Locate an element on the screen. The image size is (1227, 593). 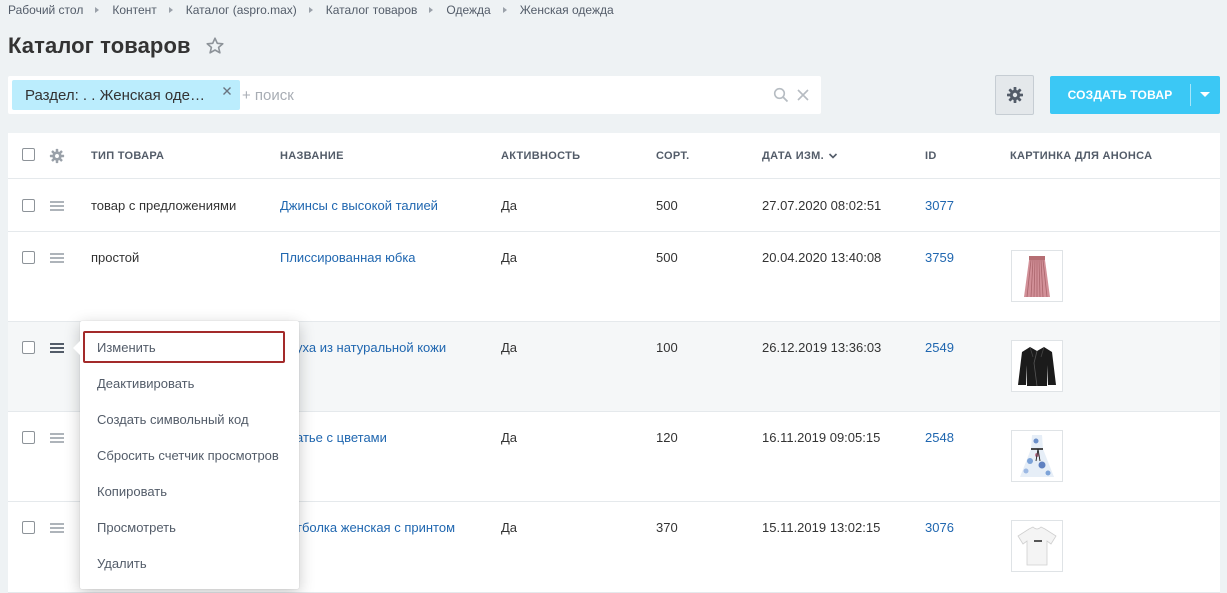
cell-date: 26.12.2019 13:36:03 is located at coordinates (822, 347).